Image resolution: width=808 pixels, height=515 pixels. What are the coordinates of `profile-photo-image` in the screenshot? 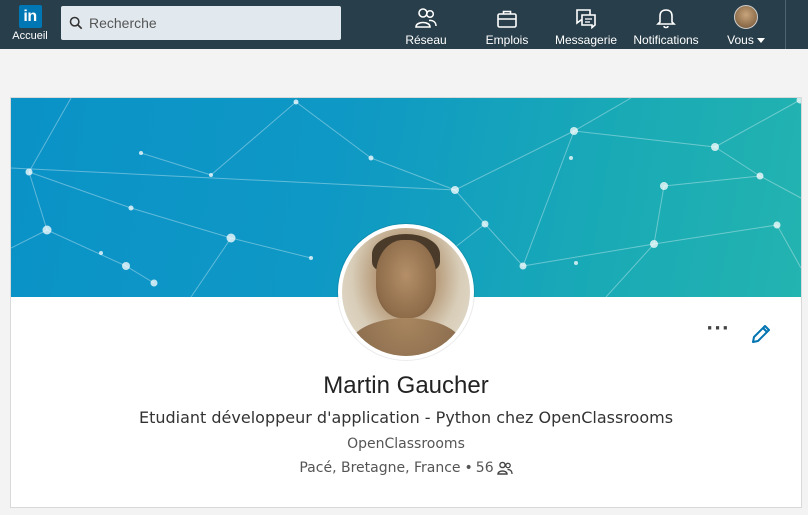 It's located at (406, 292).